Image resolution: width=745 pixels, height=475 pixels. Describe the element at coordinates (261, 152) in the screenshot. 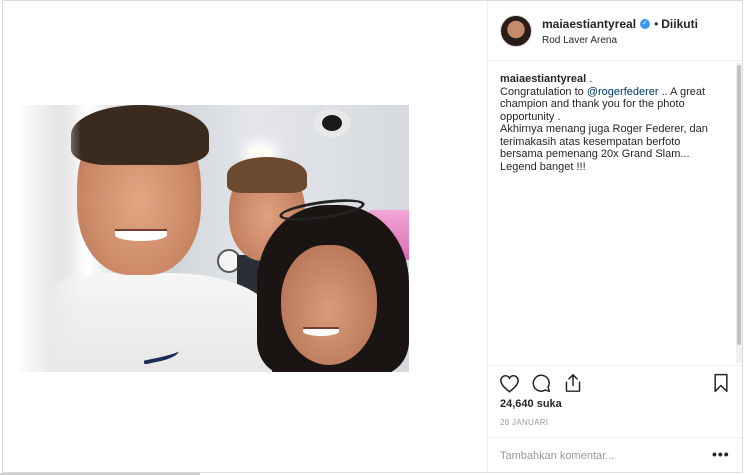

I see `photo-ceiling-light` at that location.